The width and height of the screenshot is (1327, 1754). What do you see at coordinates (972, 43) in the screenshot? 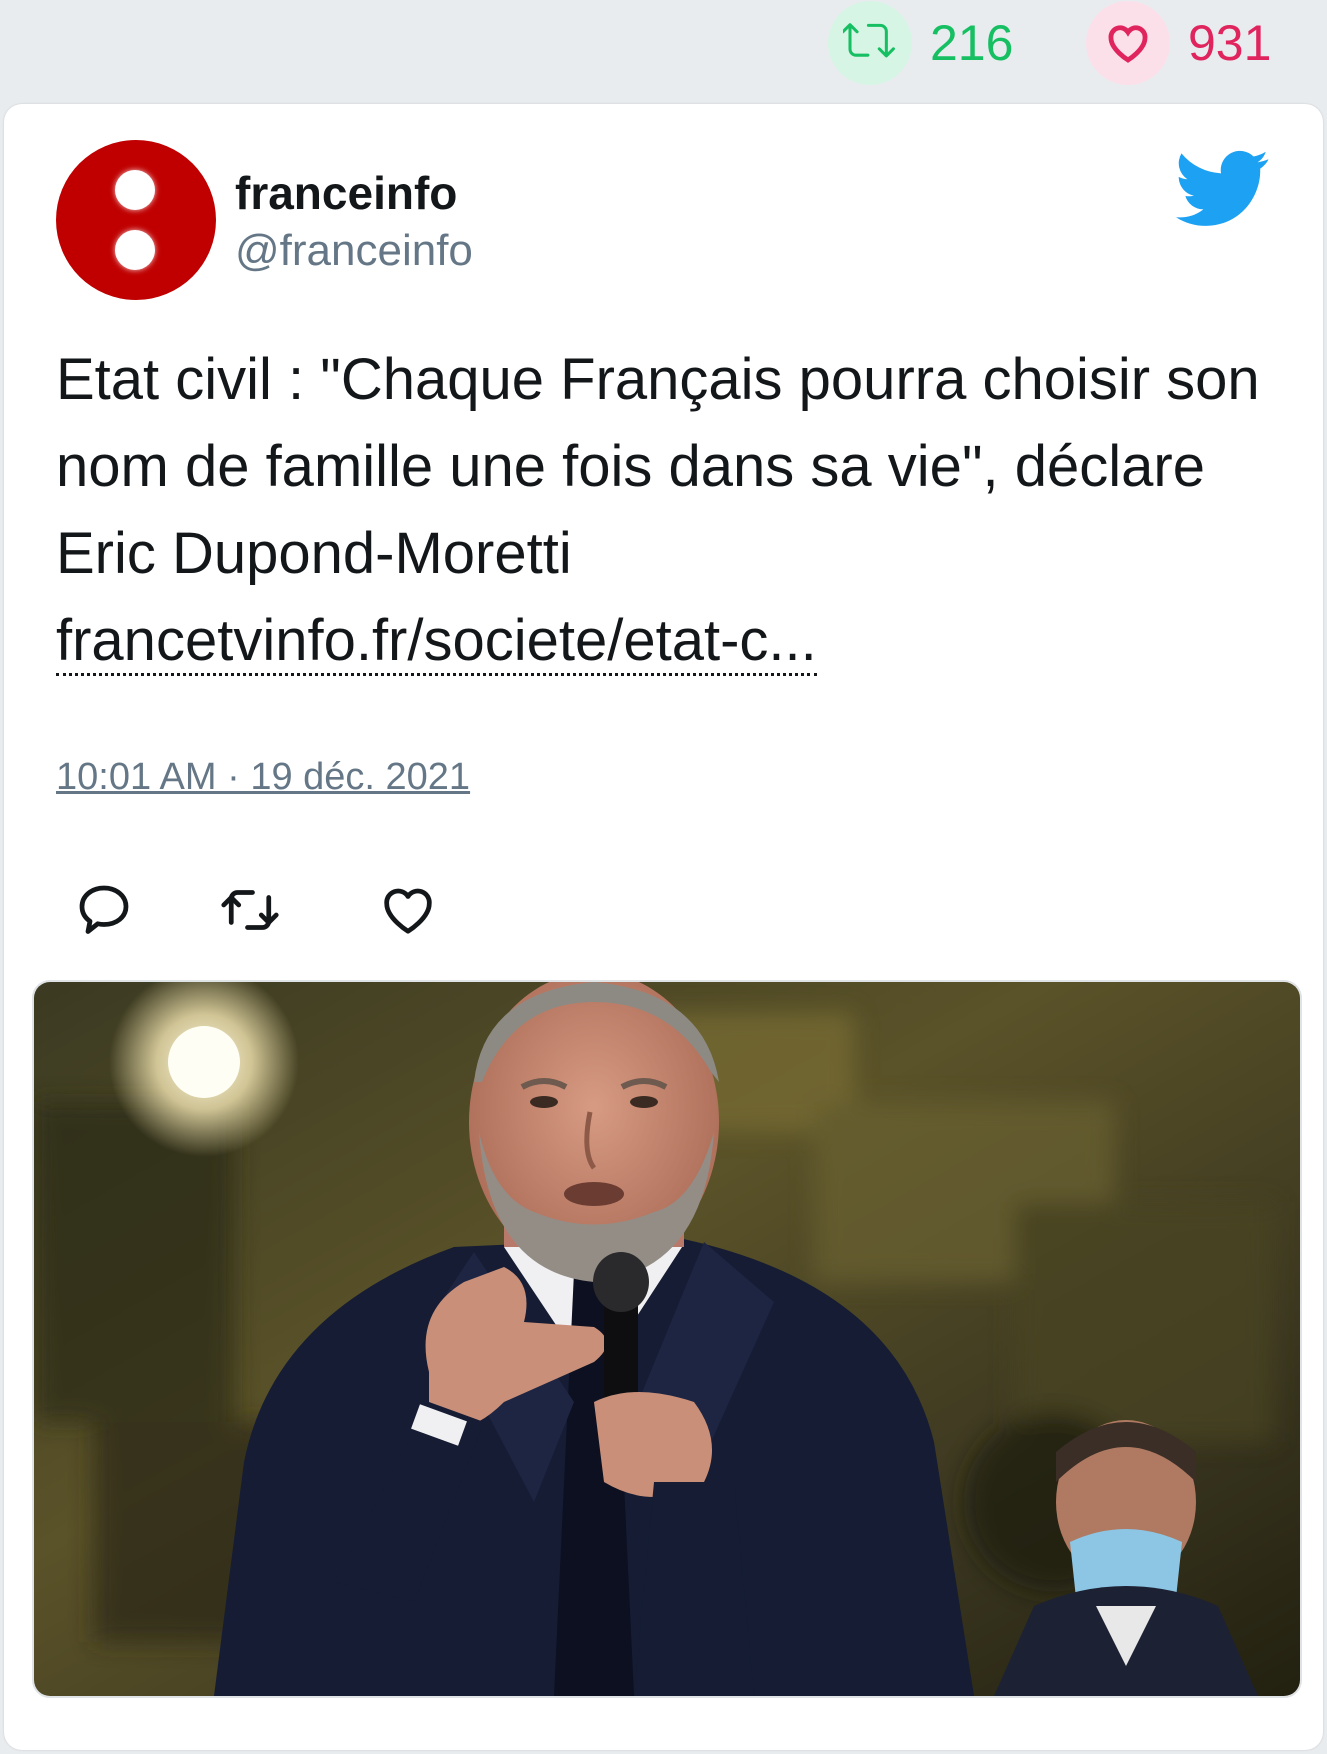
I see `retweet-count: 216` at bounding box center [972, 43].